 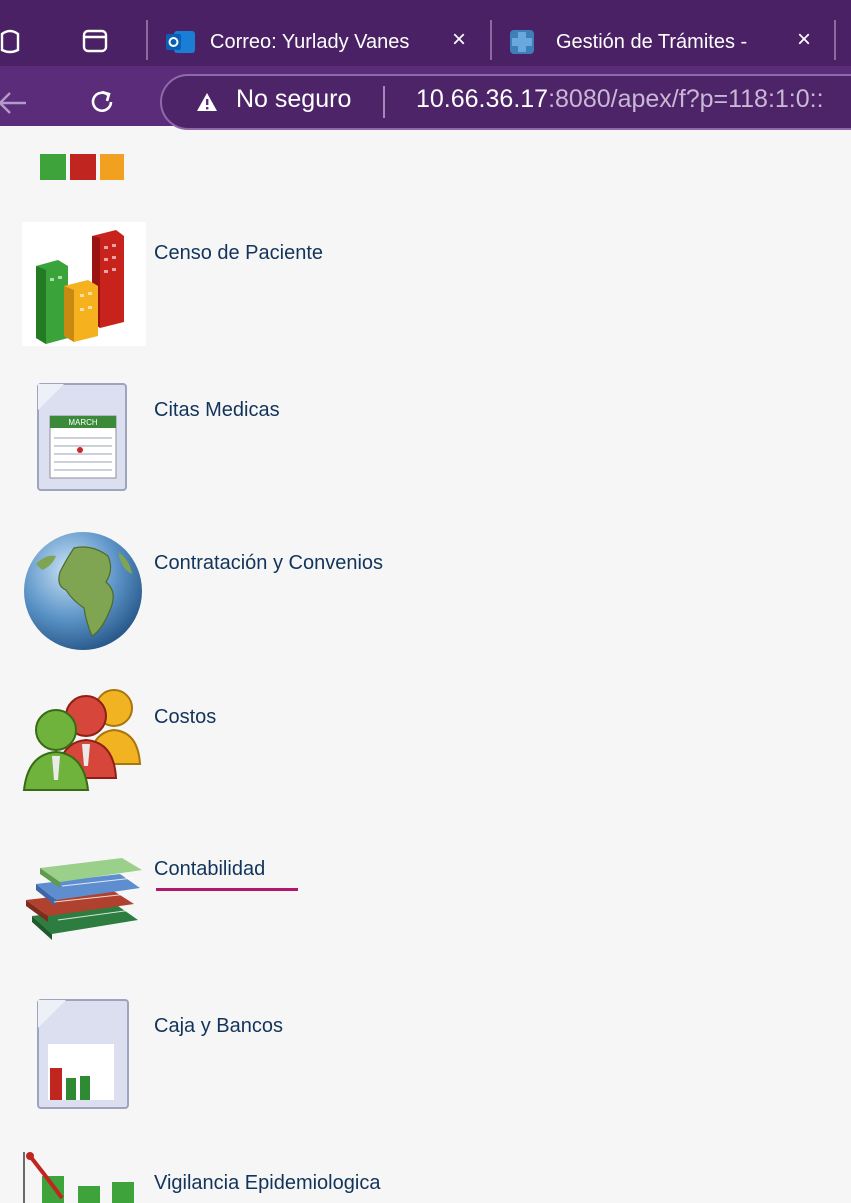 I want to click on calendar-icon: MARCH, so click(x=82, y=437).